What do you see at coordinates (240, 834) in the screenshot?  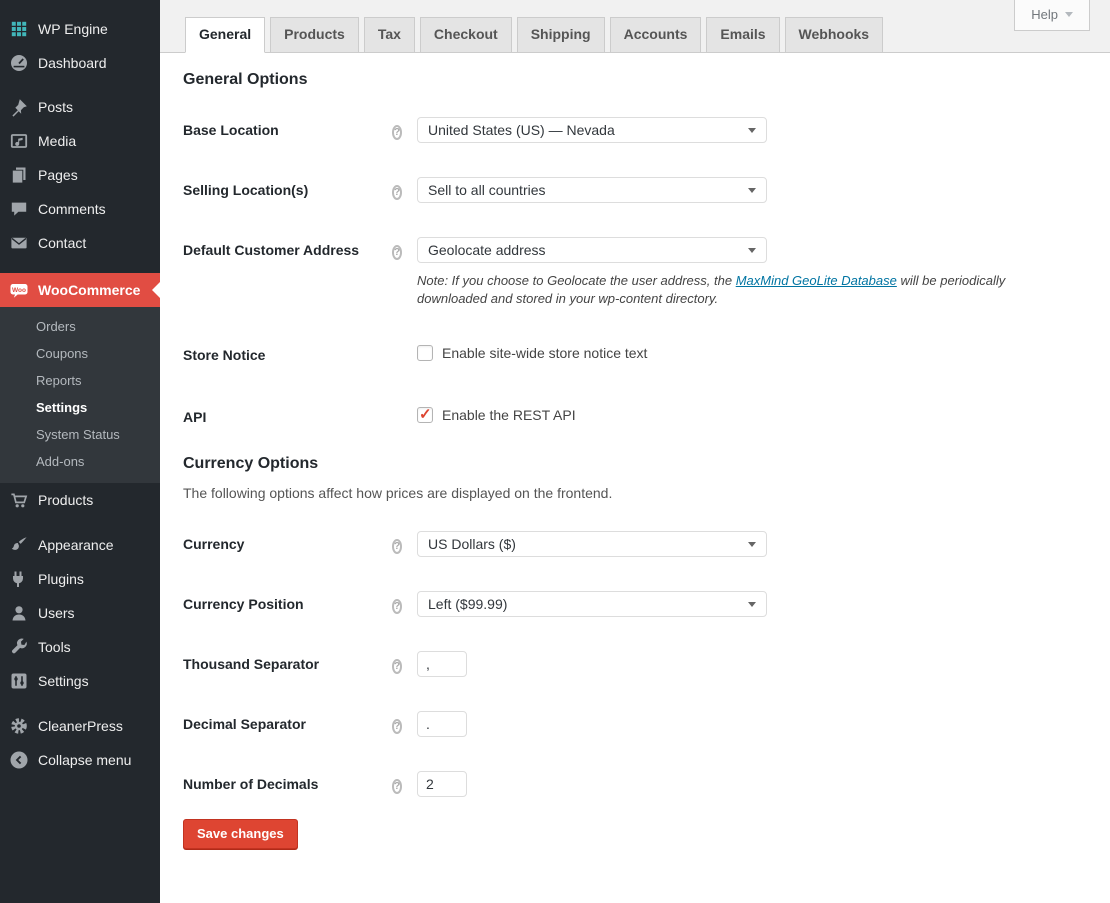 I see `save-changes-button: Save changes` at bounding box center [240, 834].